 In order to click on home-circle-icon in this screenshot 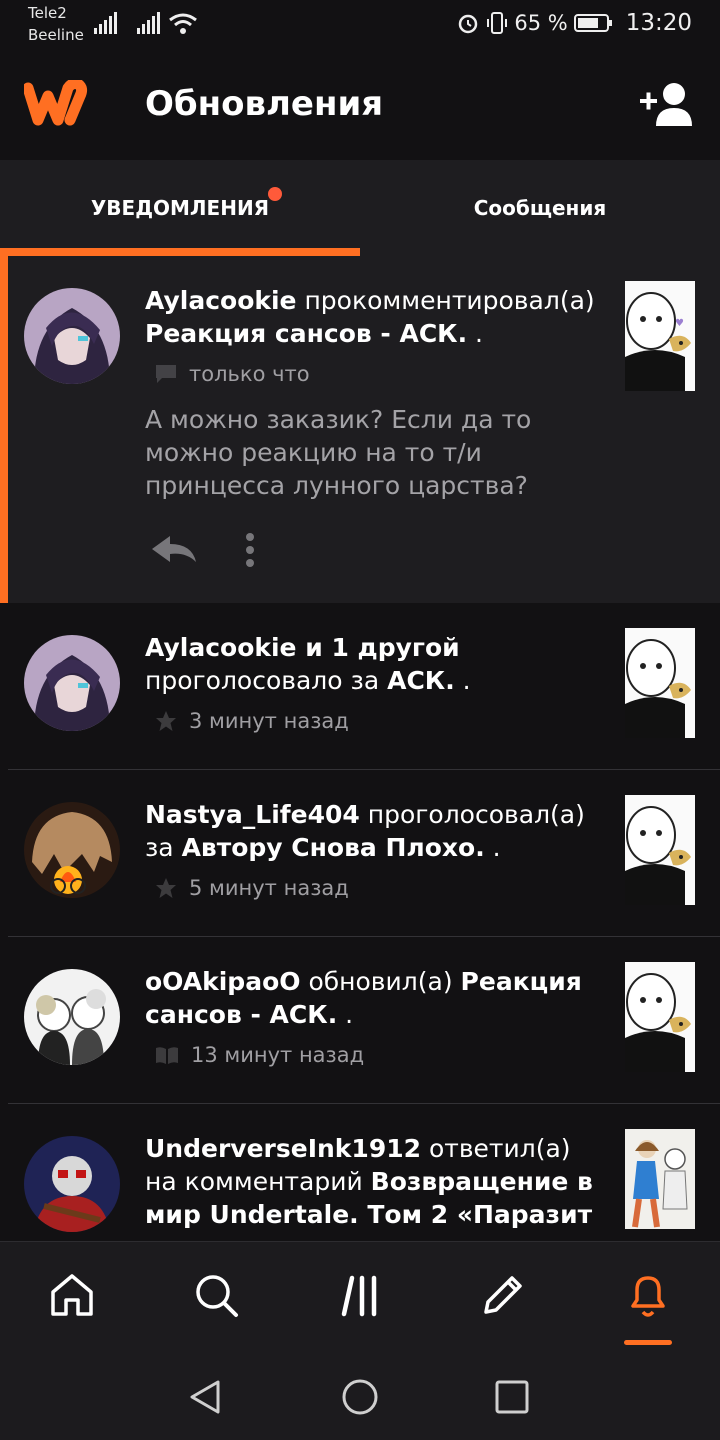, I will do `click(360, 1397)`.